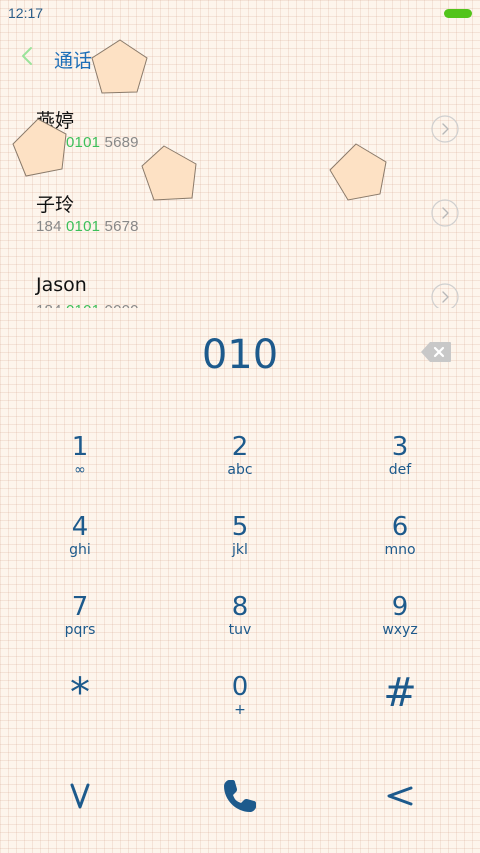 The width and height of the screenshot is (480, 853). Describe the element at coordinates (240, 447) in the screenshot. I see `key-digit: 2` at that location.